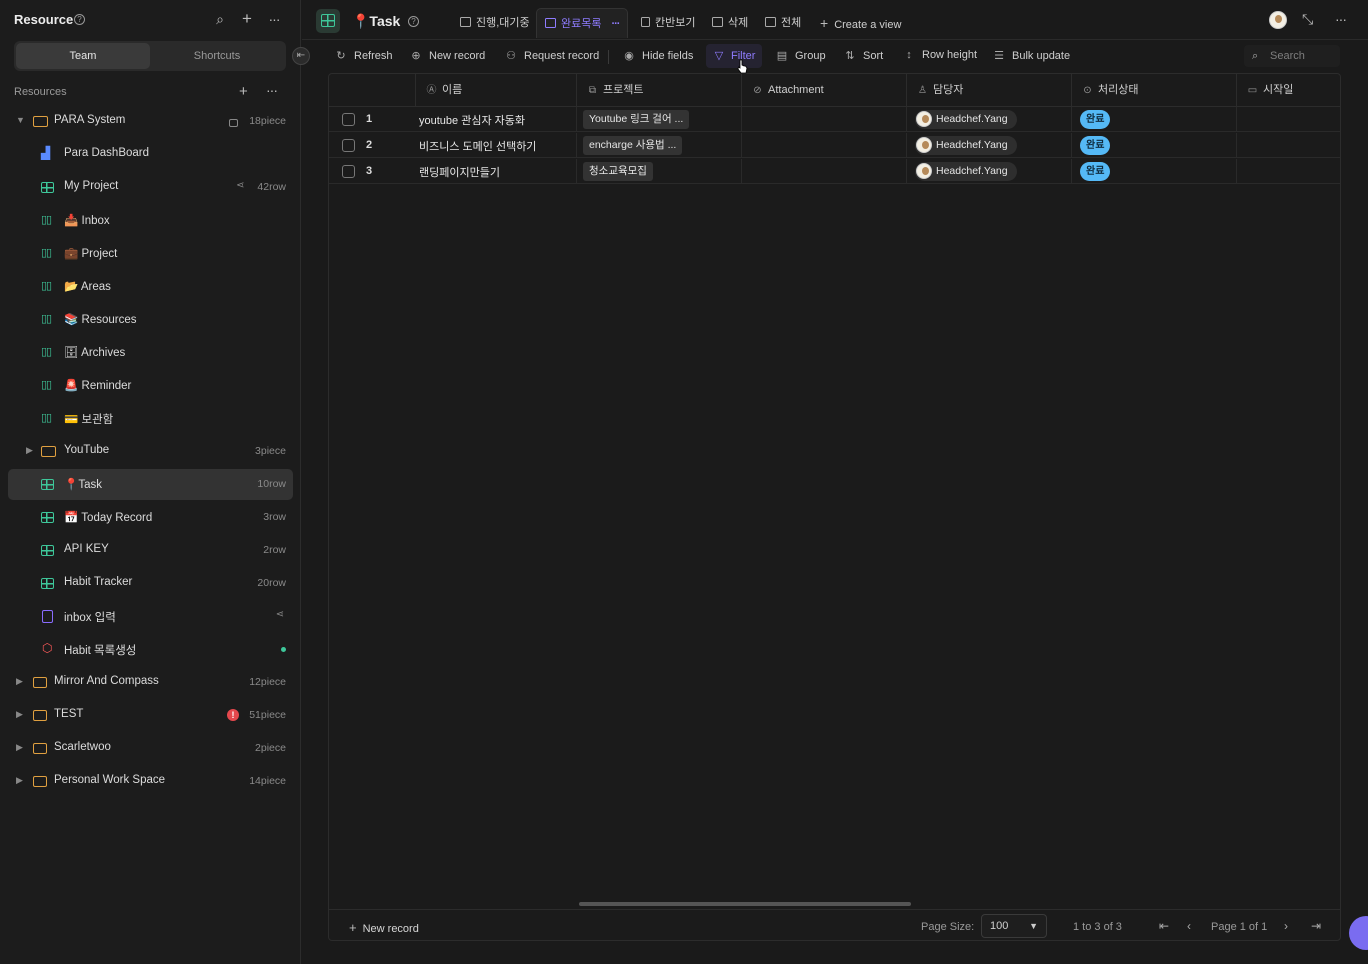  What do you see at coordinates (83, 56) in the screenshot?
I see `segment-team: Team` at bounding box center [83, 56].